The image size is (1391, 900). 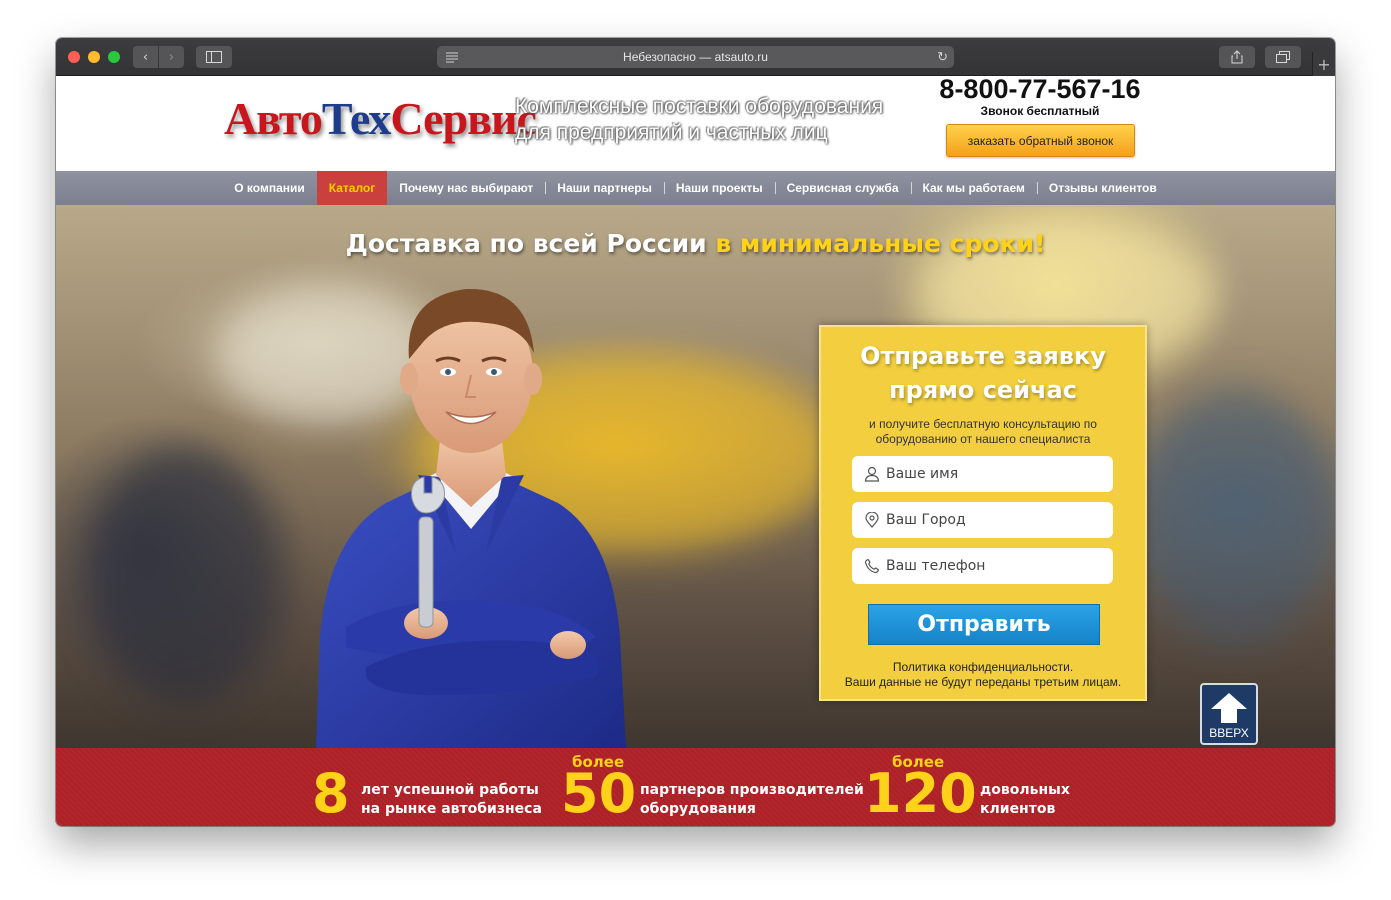 I want to click on phone-input, so click(x=996, y=566).